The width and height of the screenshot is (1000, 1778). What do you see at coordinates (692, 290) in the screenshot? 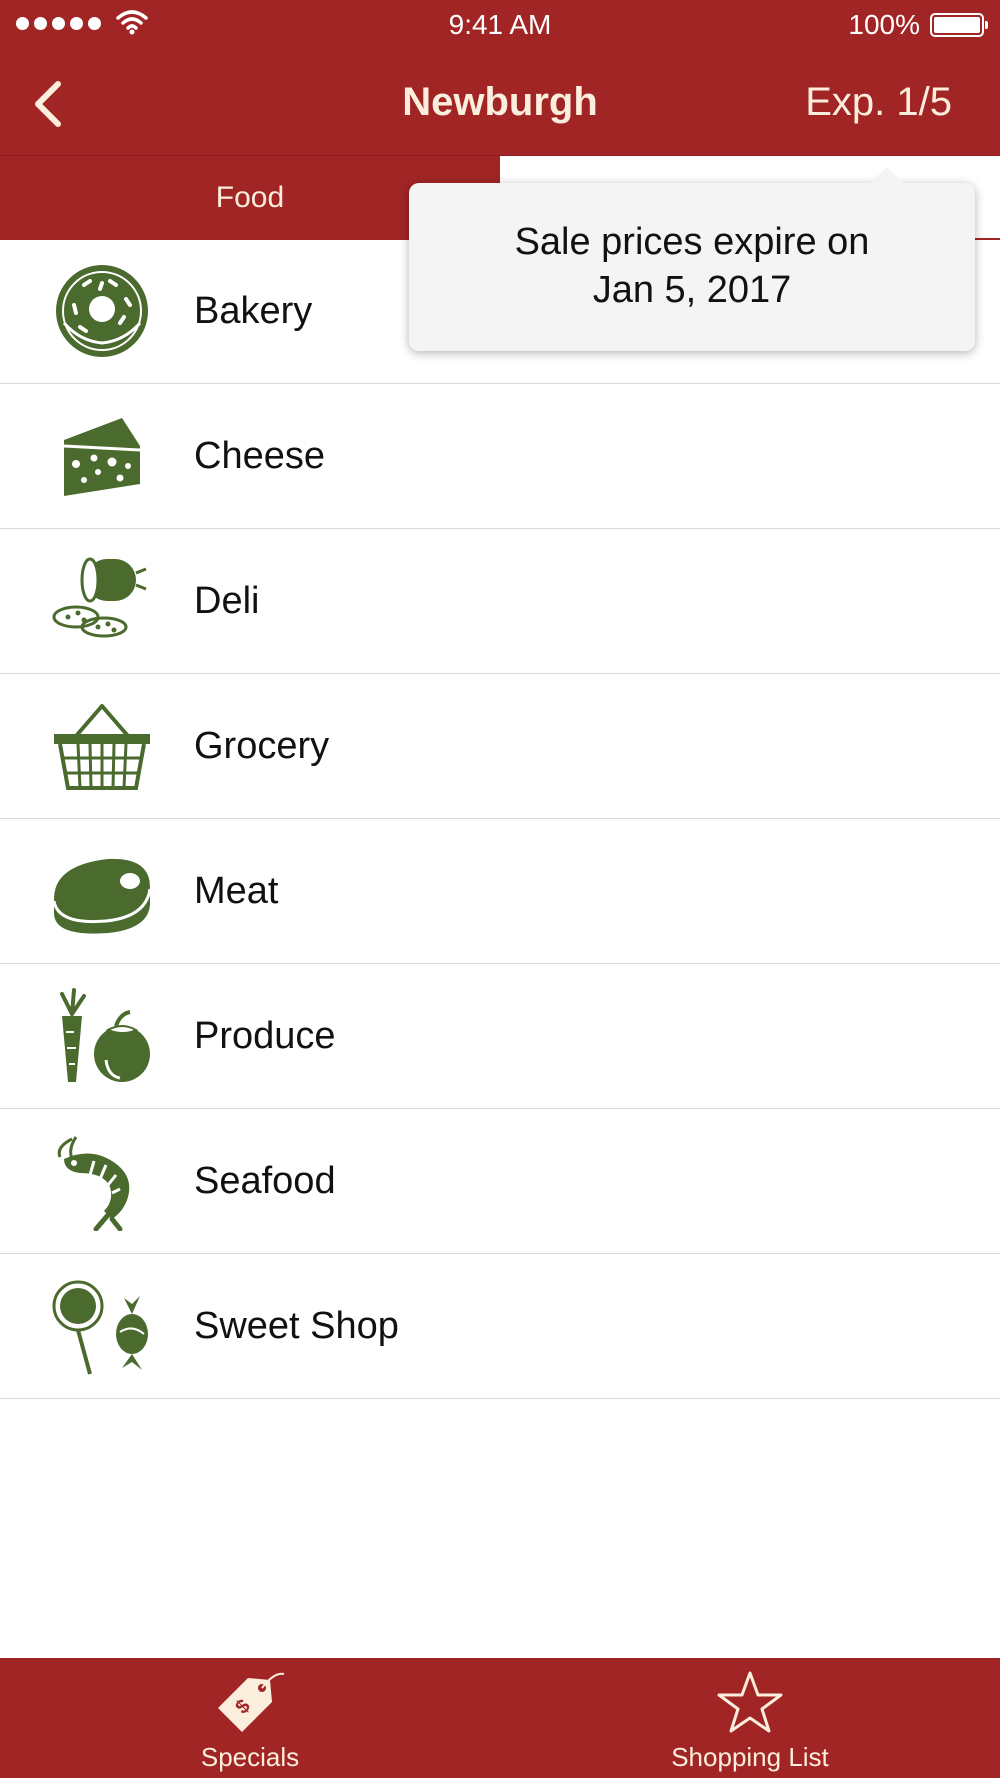
I see `popover-text-line2: Jan 5, 2017` at bounding box center [692, 290].